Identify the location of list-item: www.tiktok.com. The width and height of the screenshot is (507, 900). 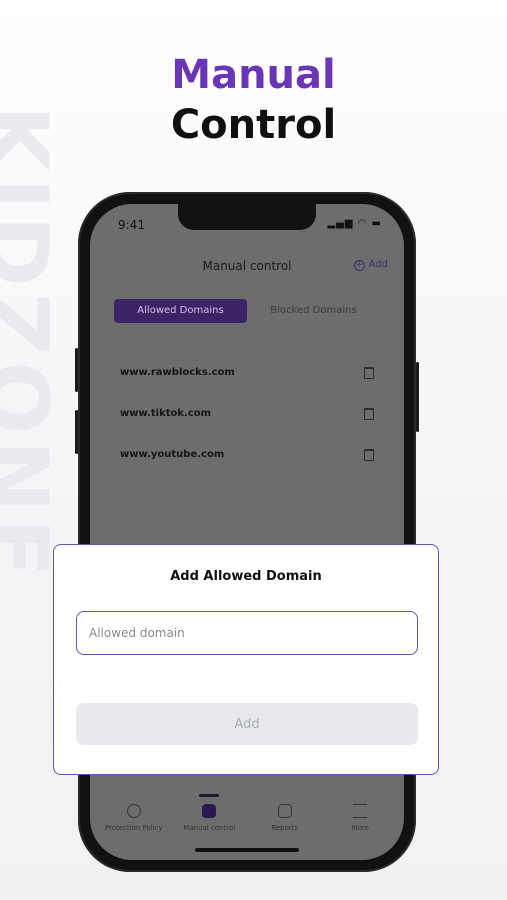
(247, 413).